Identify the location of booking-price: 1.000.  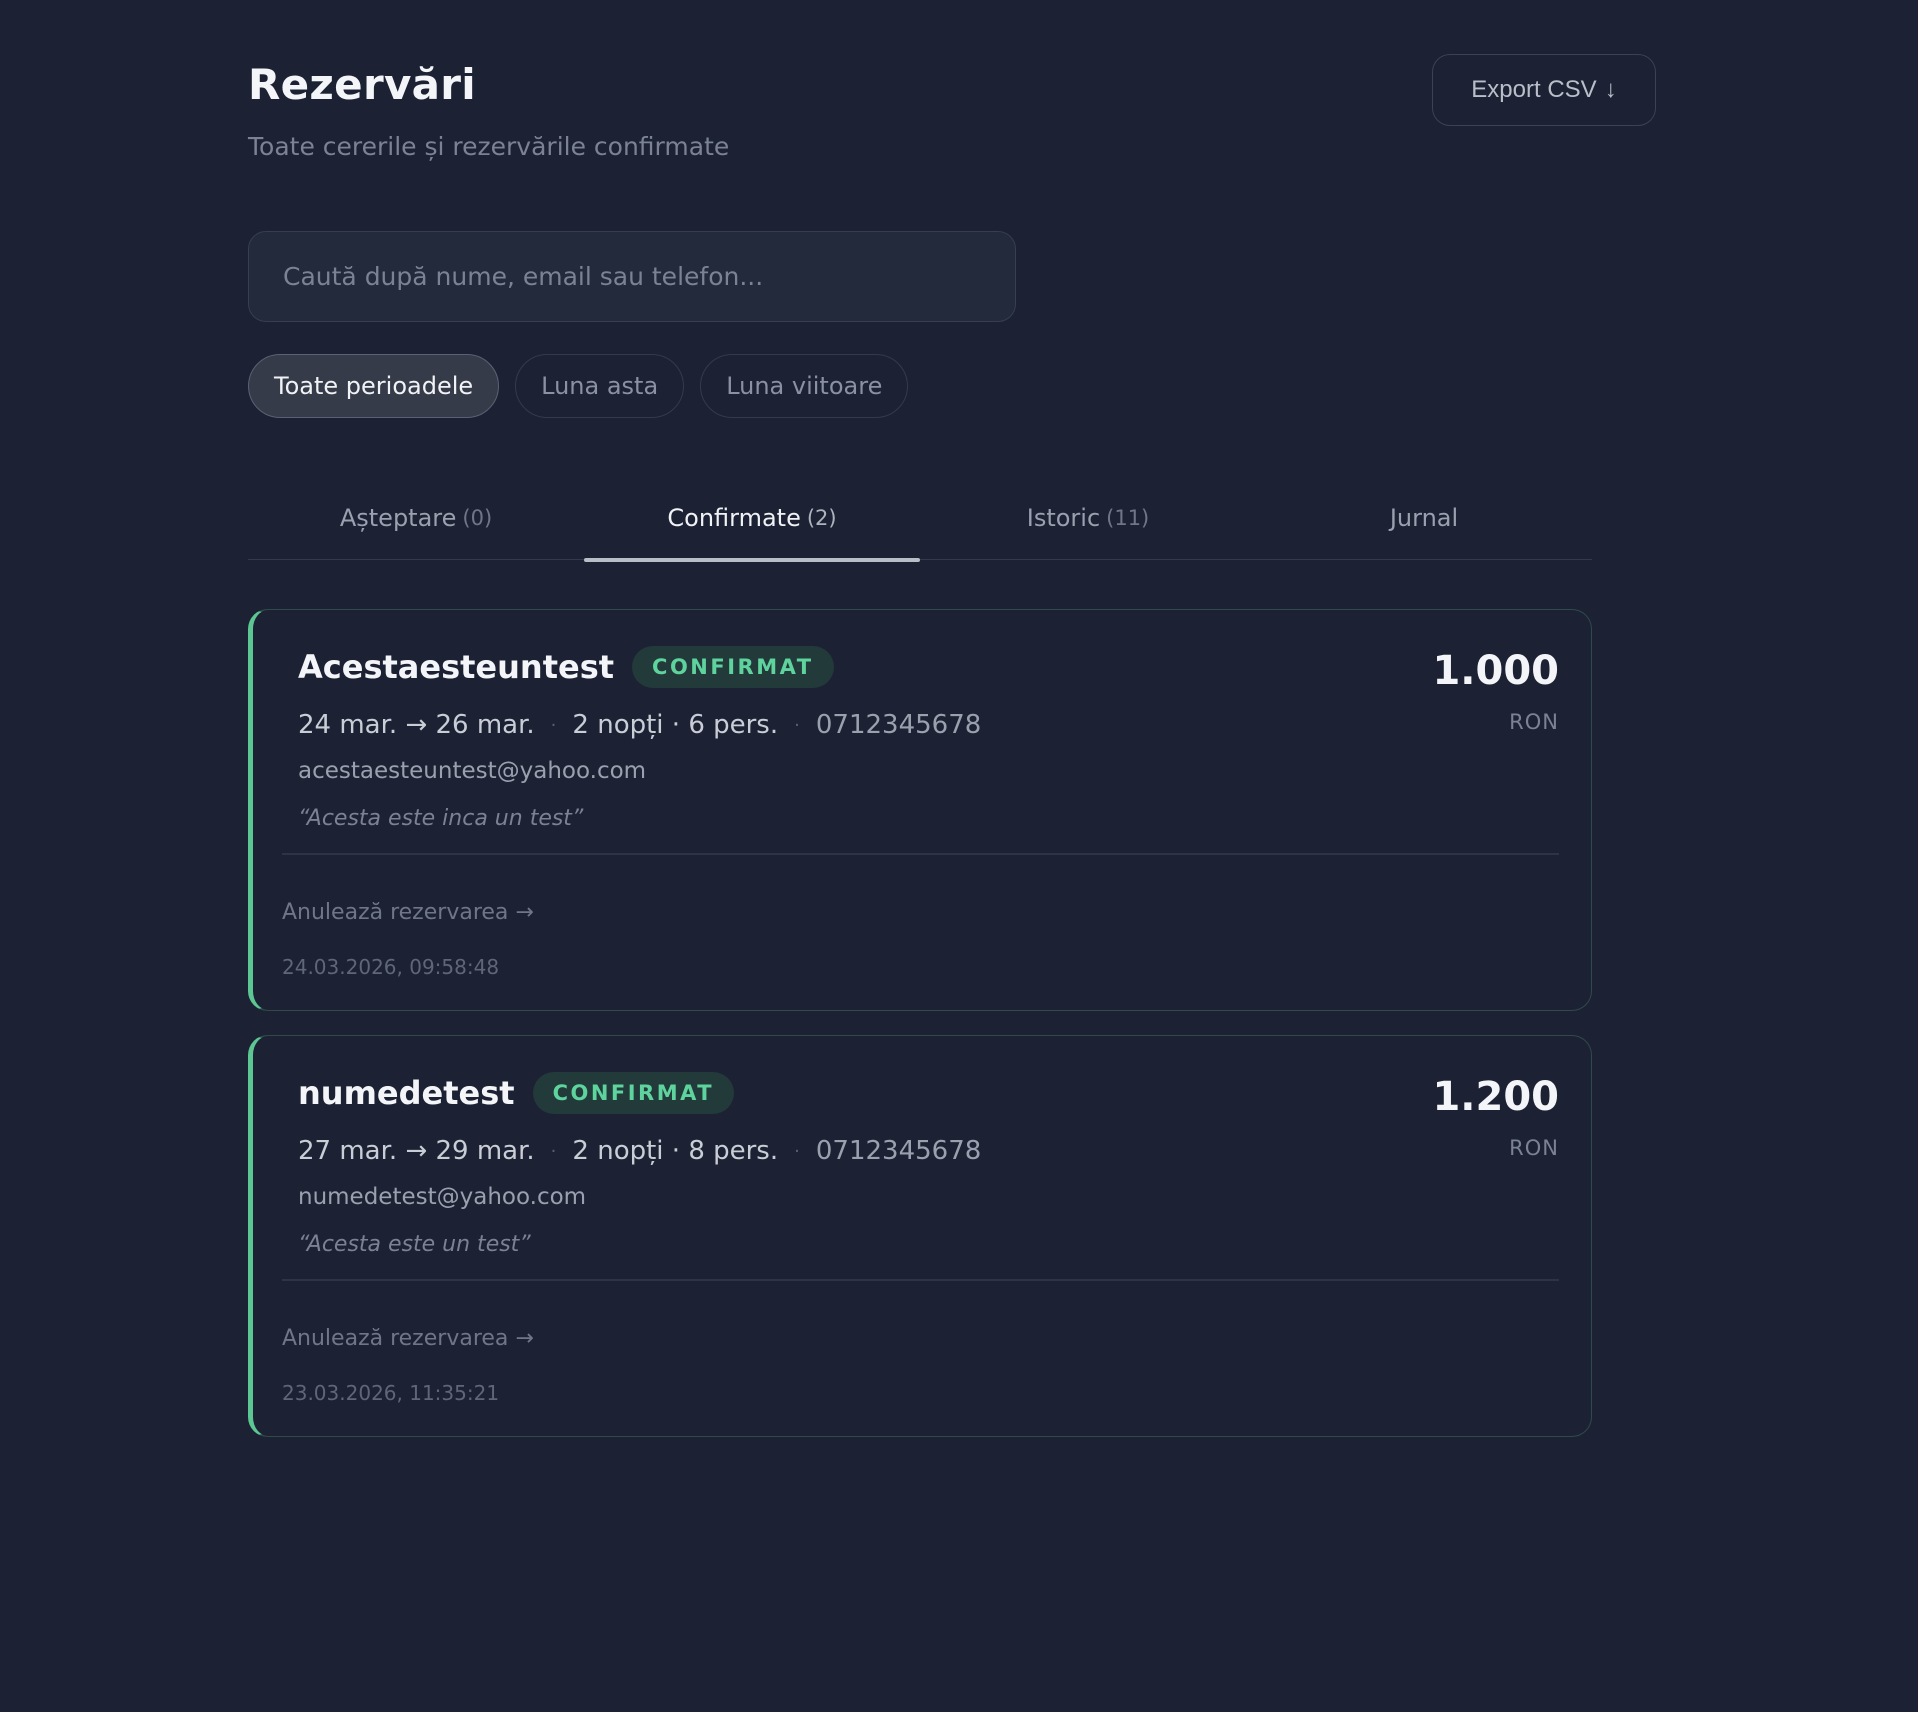
(1495, 671).